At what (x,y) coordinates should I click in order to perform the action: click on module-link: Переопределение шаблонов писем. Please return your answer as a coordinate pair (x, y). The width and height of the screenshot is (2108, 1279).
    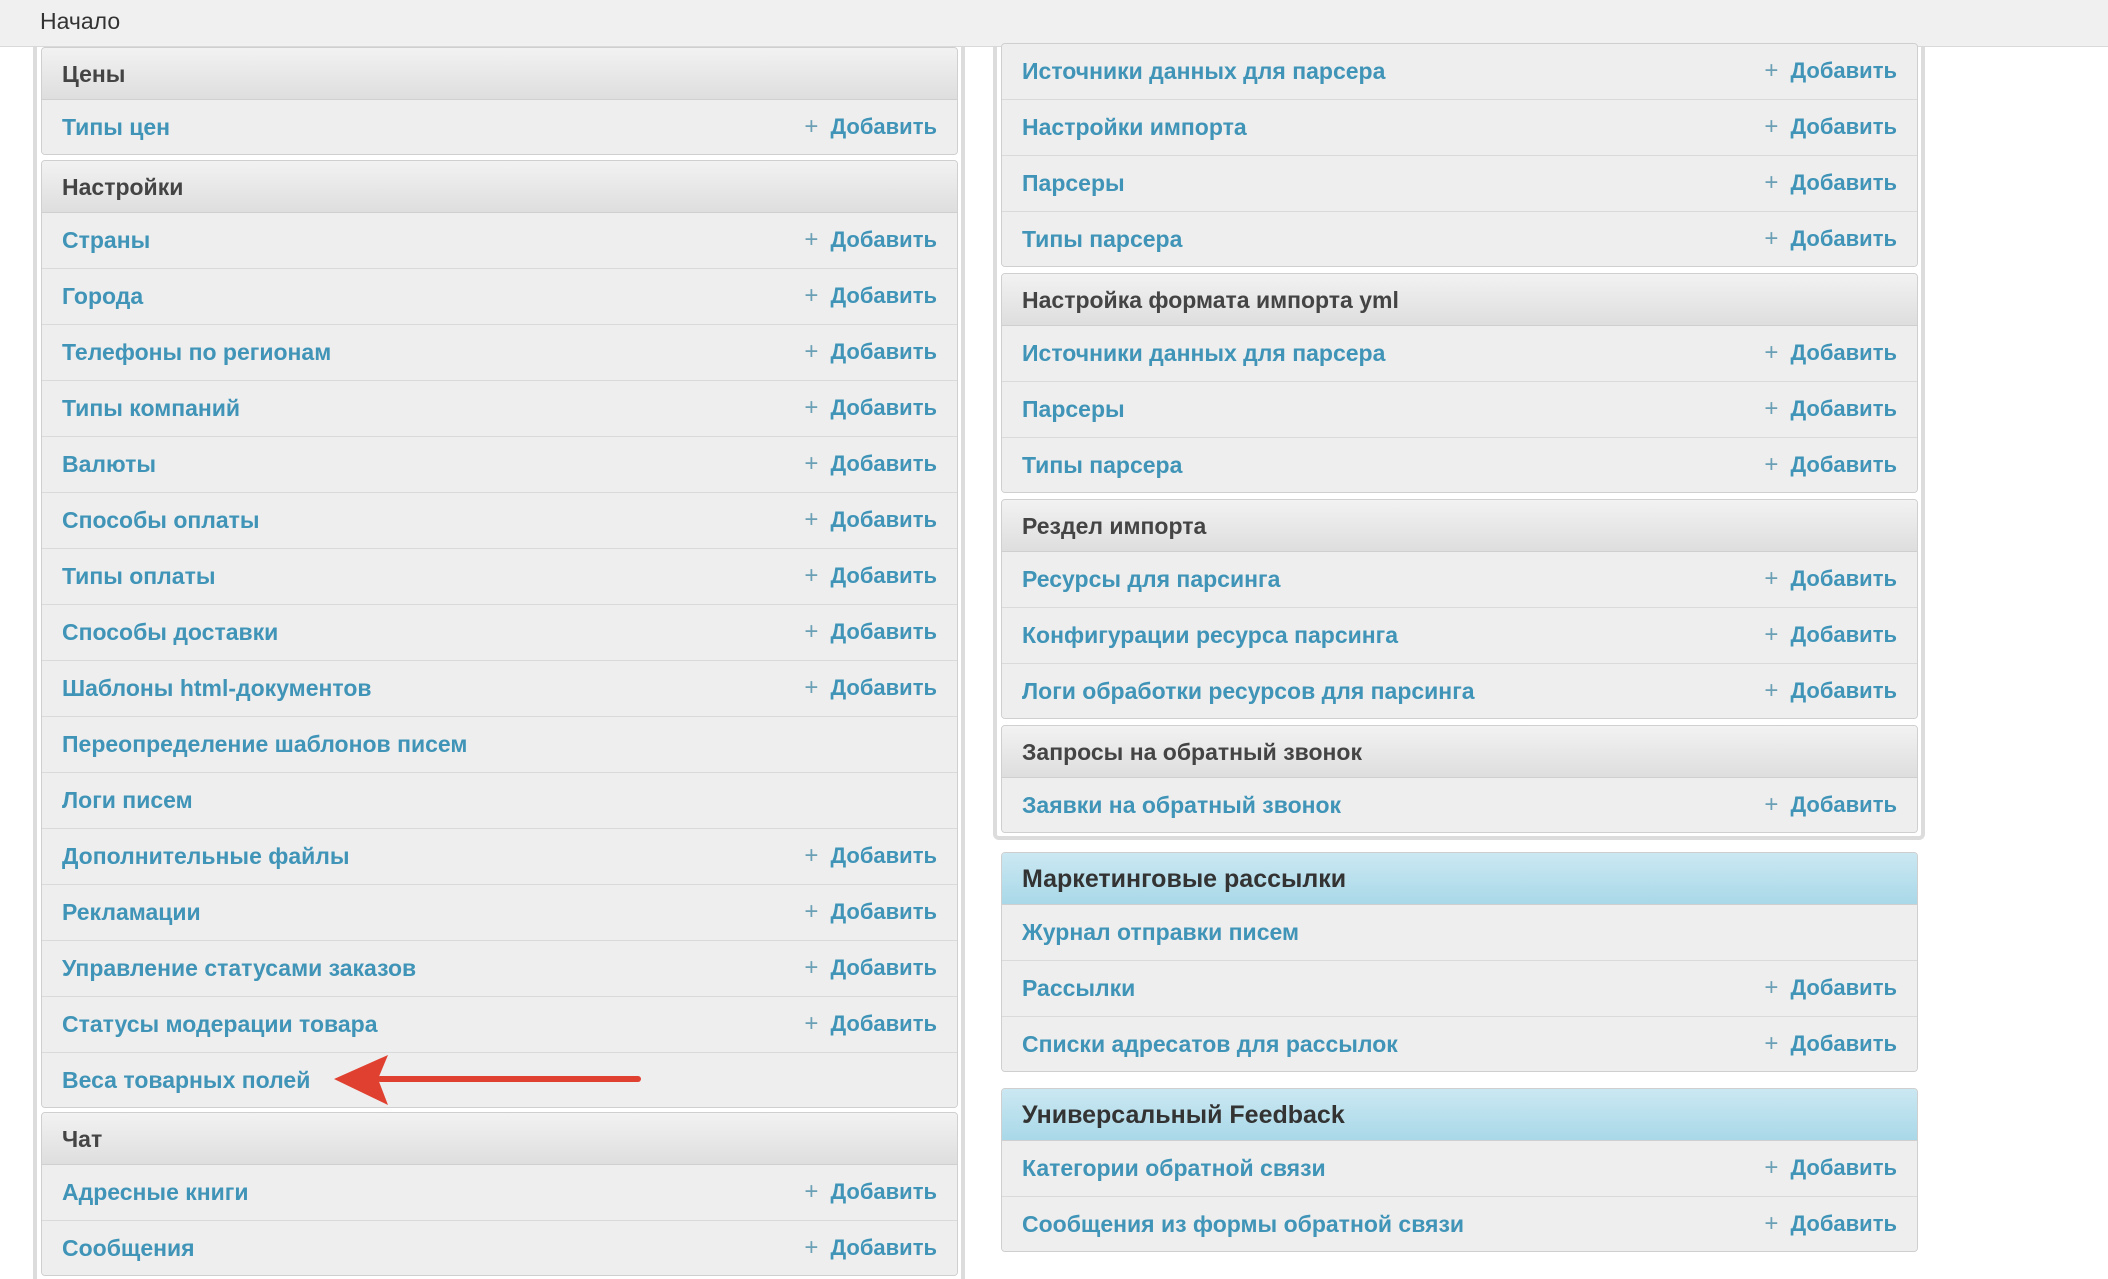
    Looking at the image, I should click on (264, 744).